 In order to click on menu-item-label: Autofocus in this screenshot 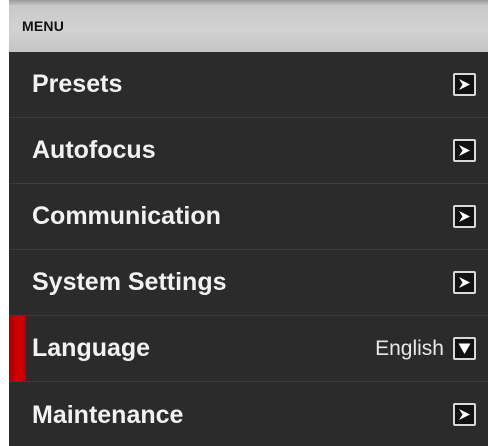, I will do `click(94, 150)`.